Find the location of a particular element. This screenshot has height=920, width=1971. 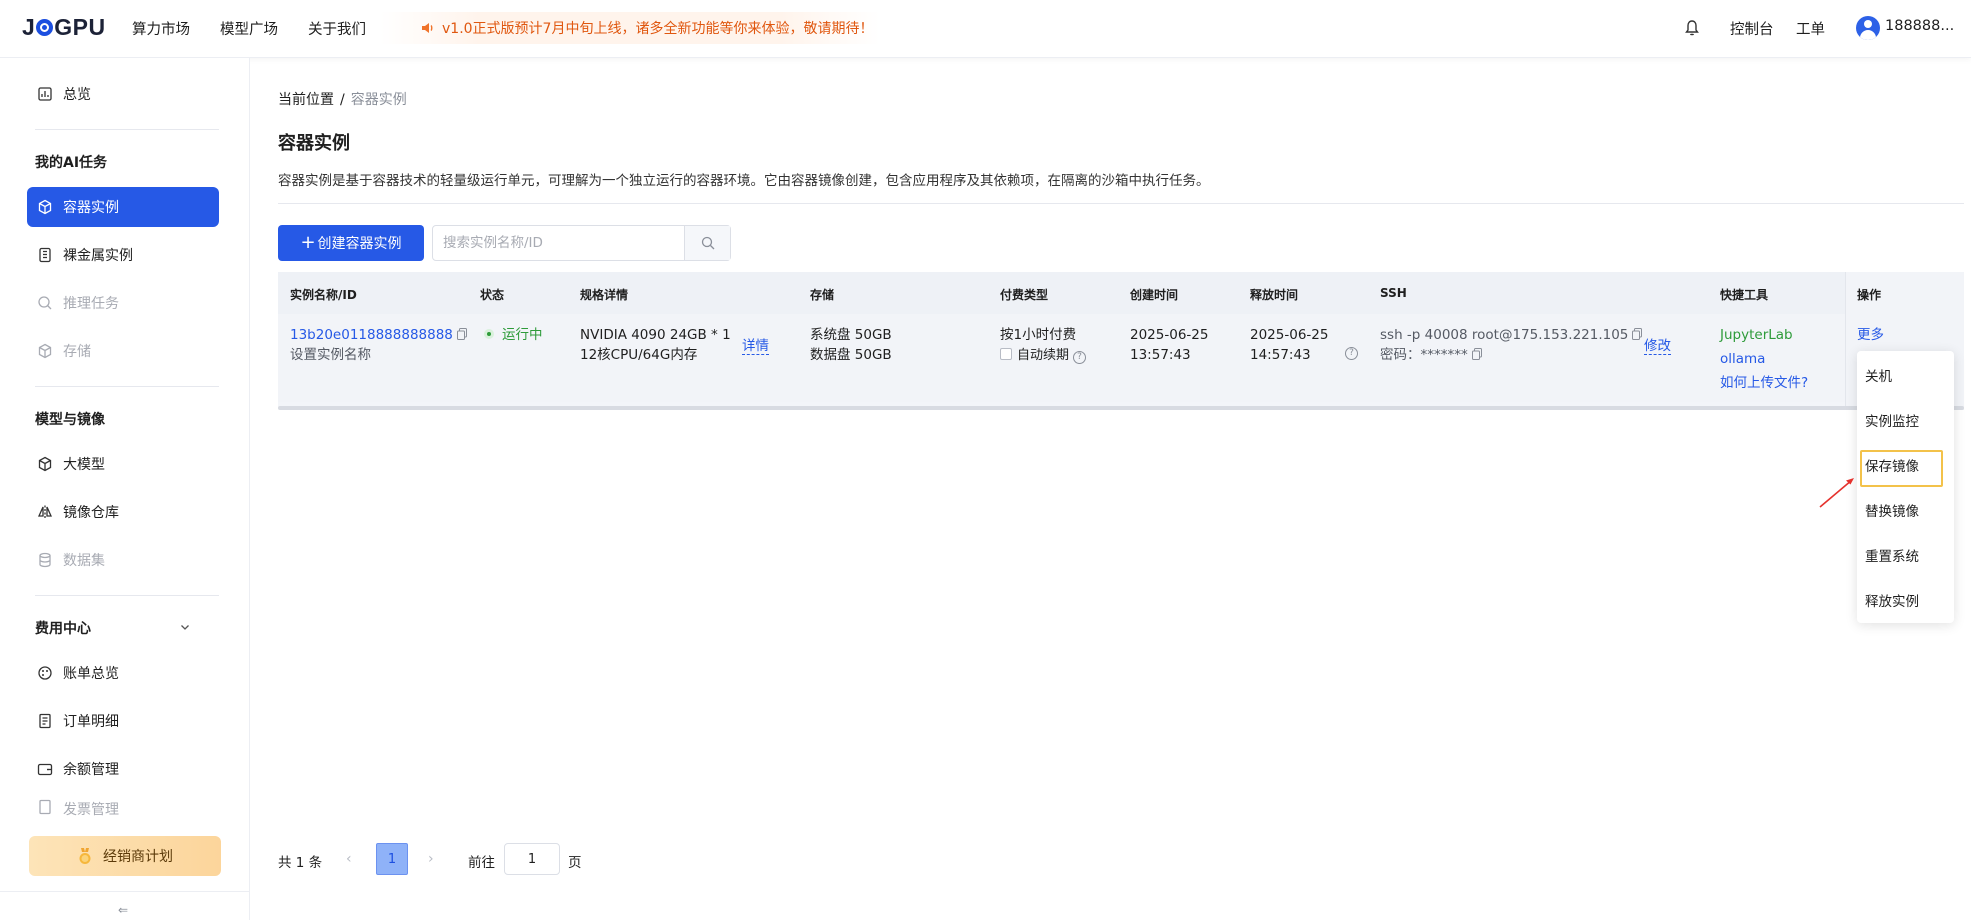

modify-label: 修改 is located at coordinates (1657, 346).